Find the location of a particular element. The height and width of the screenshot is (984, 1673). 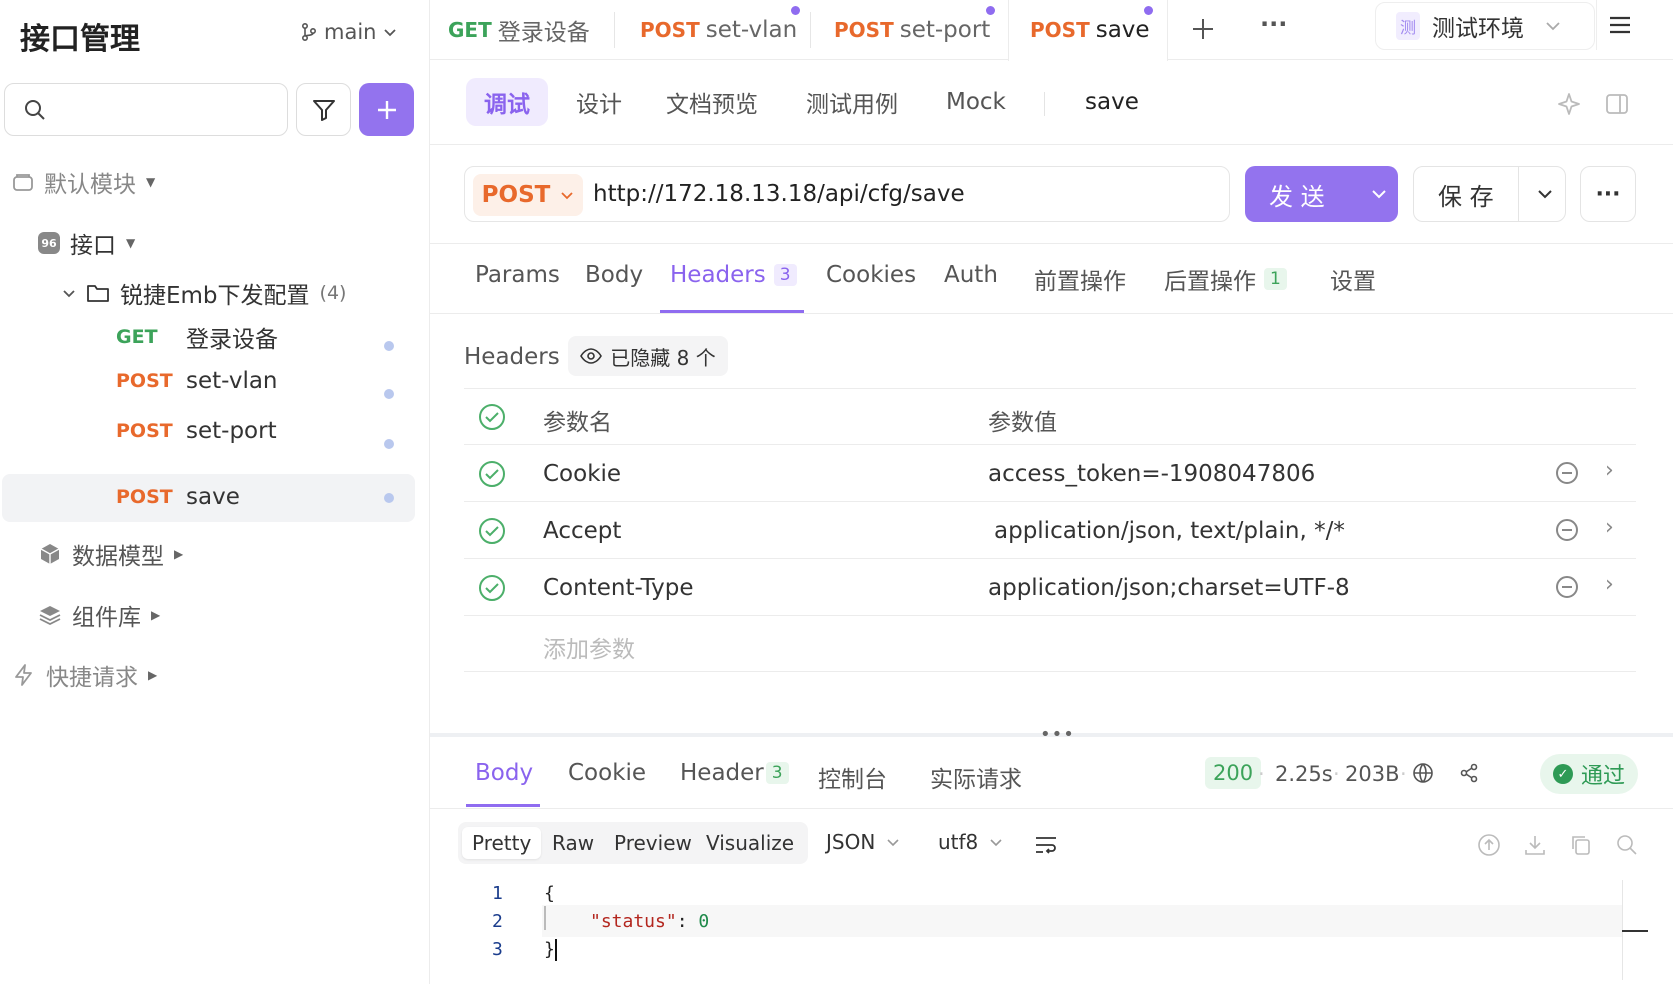

code-line: } is located at coordinates (550, 950).